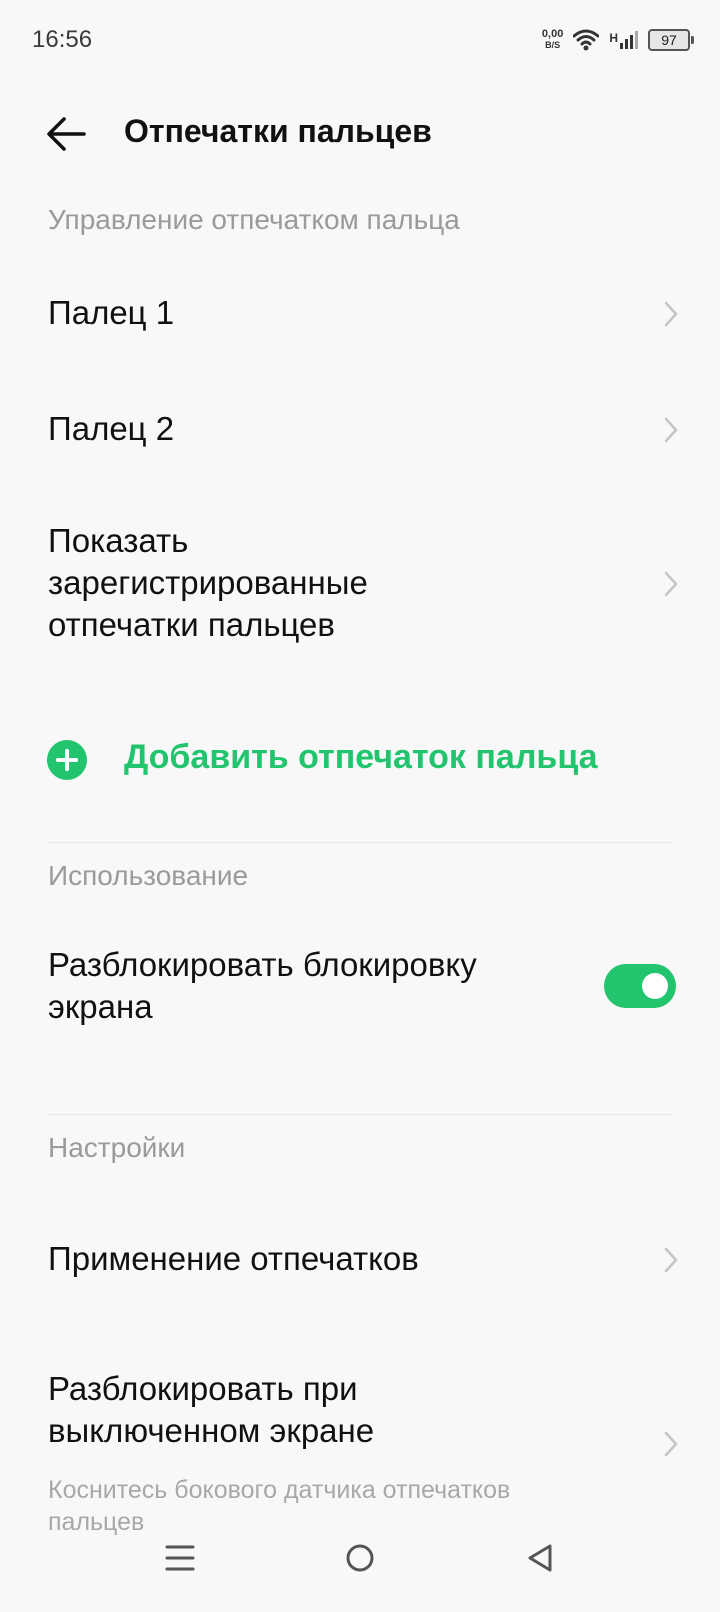 The image size is (720, 1612). I want to click on network-type: H, so click(613, 38).